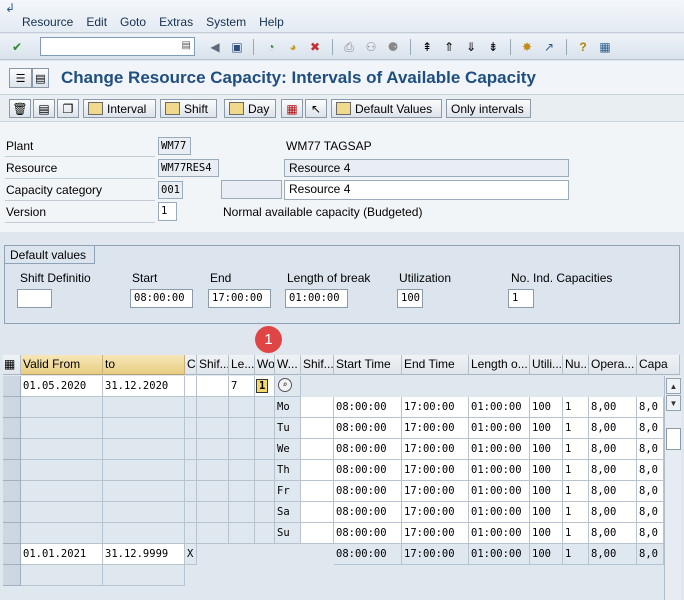 The image size is (684, 600). What do you see at coordinates (672, 488) in the screenshot?
I see `table-vertical-scrollbar: ▲ ▼` at bounding box center [672, 488].